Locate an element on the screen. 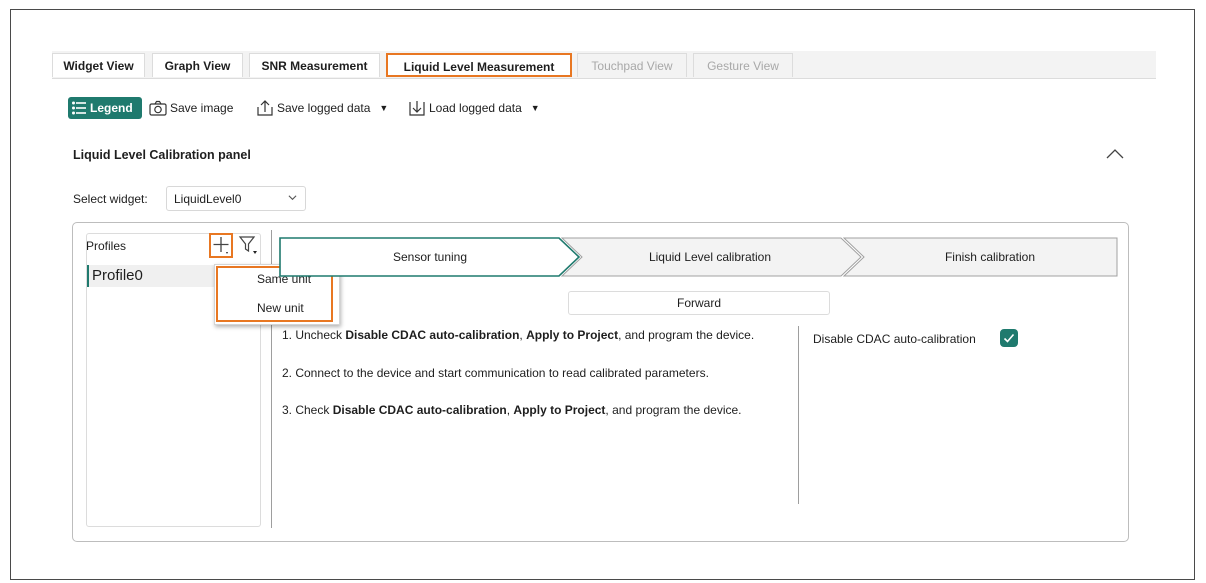 The image size is (1206, 583). select-widget-label: Select widget: is located at coordinates (110, 199).